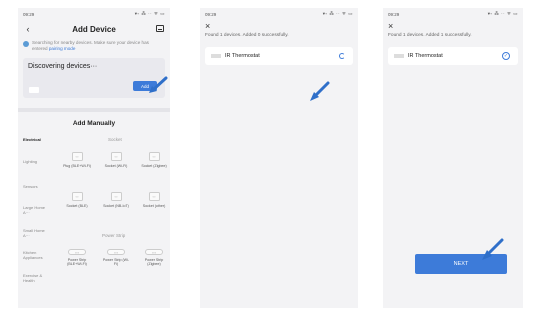 The height and width of the screenshot is (313, 538). Describe the element at coordinates (506, 56) in the screenshot. I see `check-icon: ✓` at that location.